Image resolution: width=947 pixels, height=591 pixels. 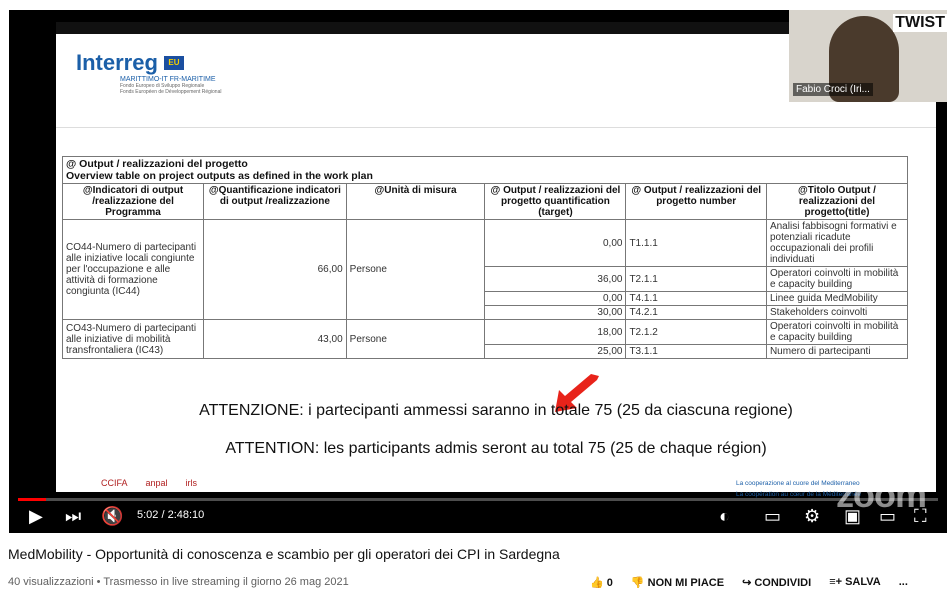 I want to click on thumb-up-icon: 👍, so click(x=598, y=583).